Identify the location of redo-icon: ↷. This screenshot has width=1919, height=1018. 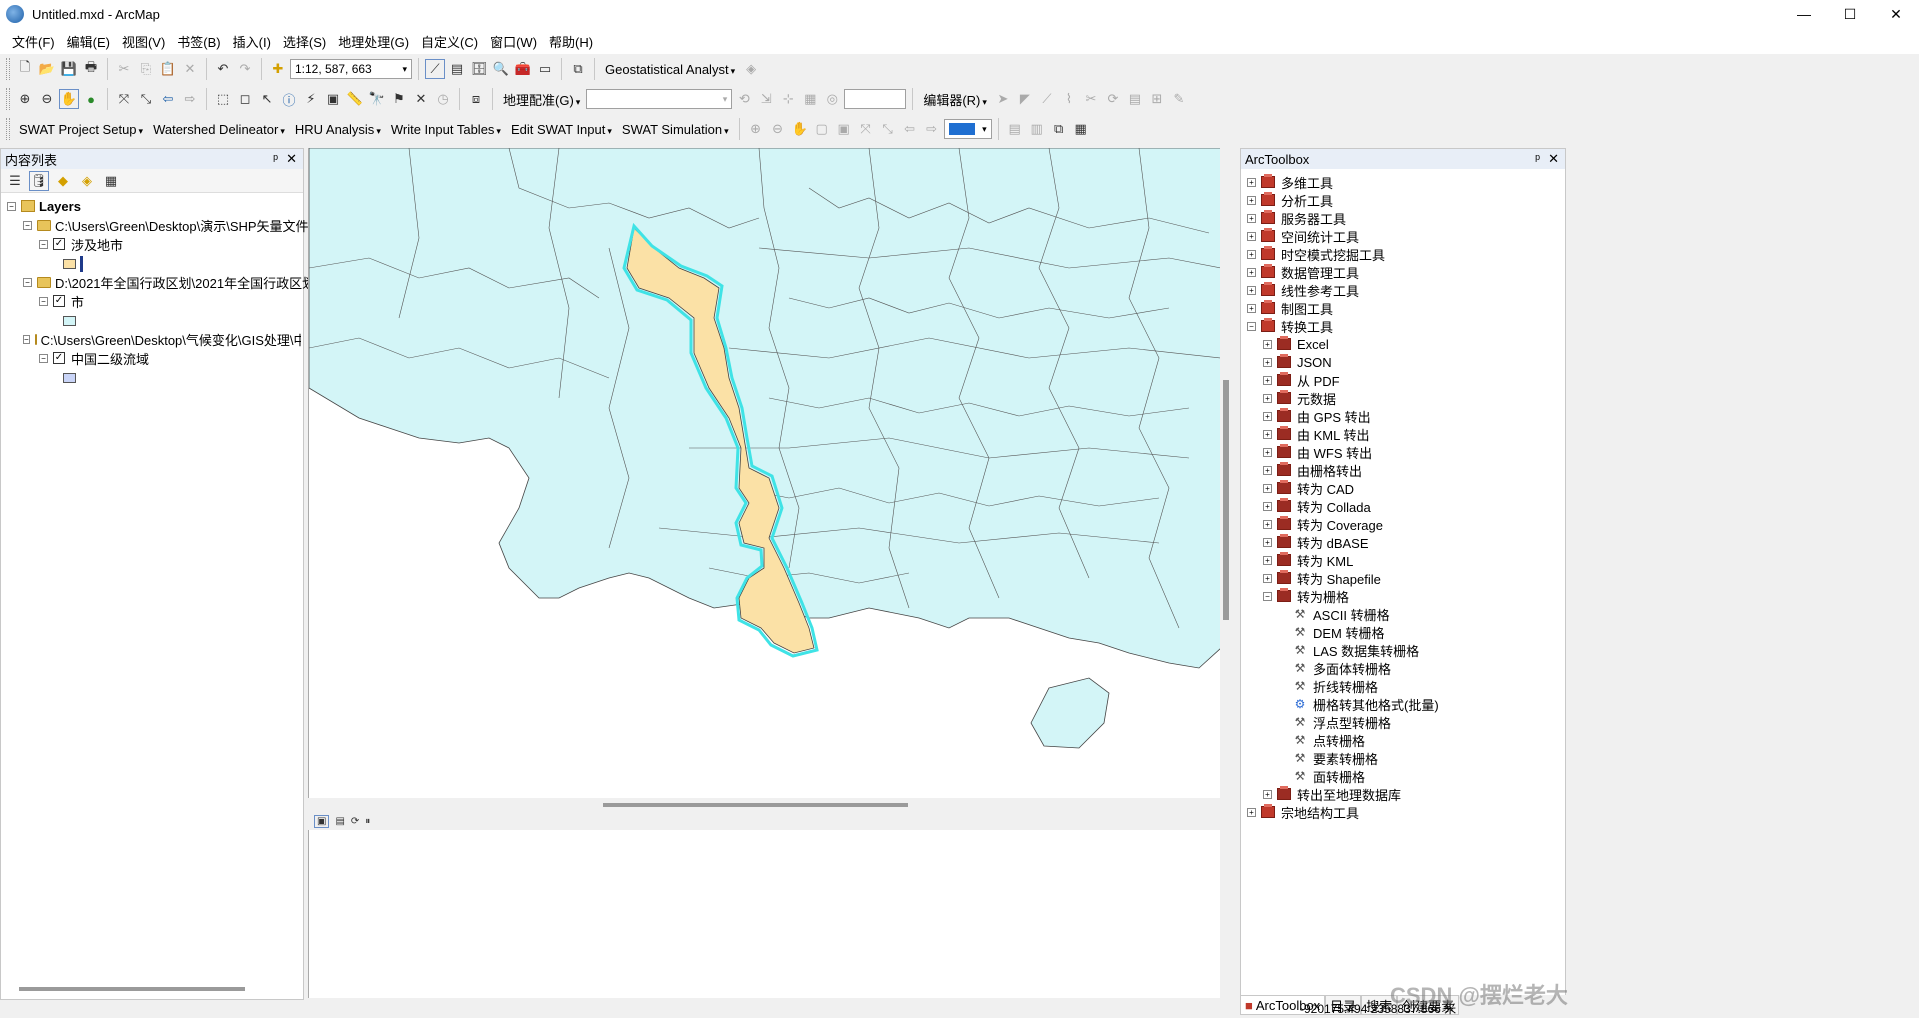
(245, 69).